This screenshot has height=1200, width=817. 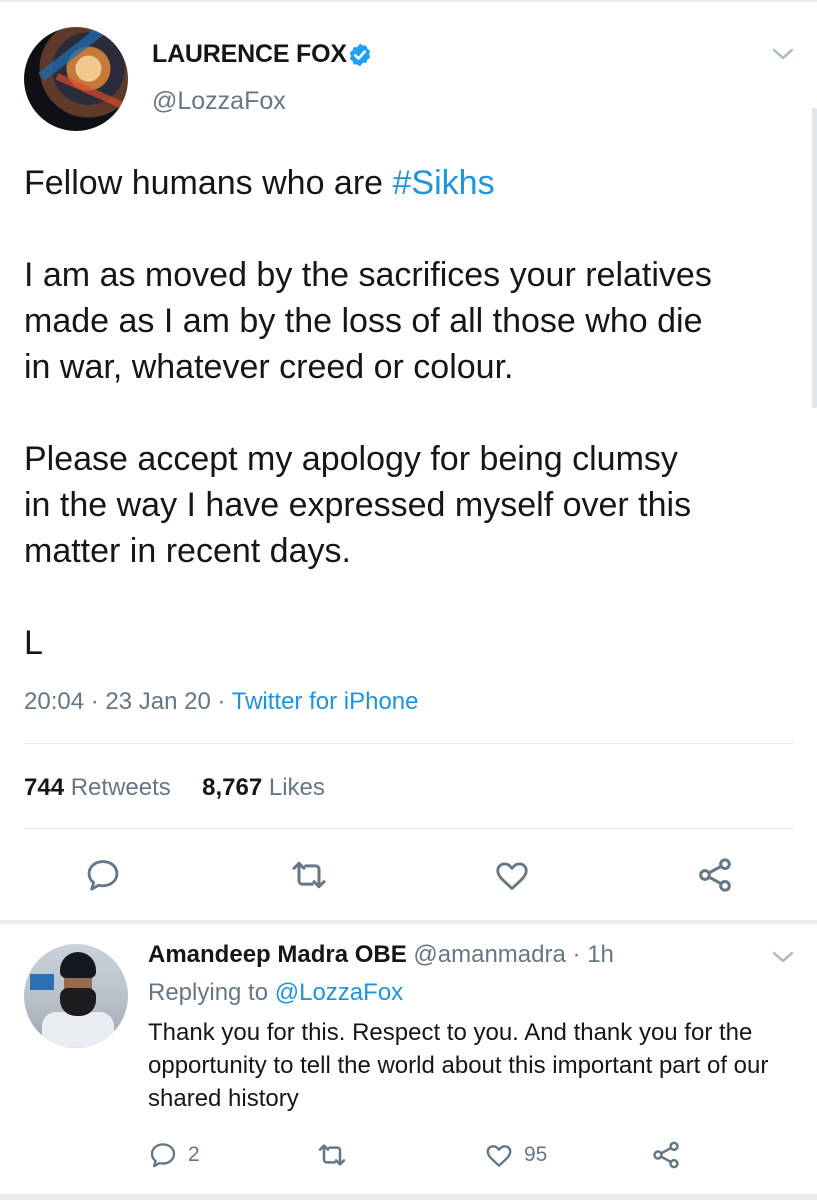 I want to click on reply-age: 1h, so click(x=600, y=954).